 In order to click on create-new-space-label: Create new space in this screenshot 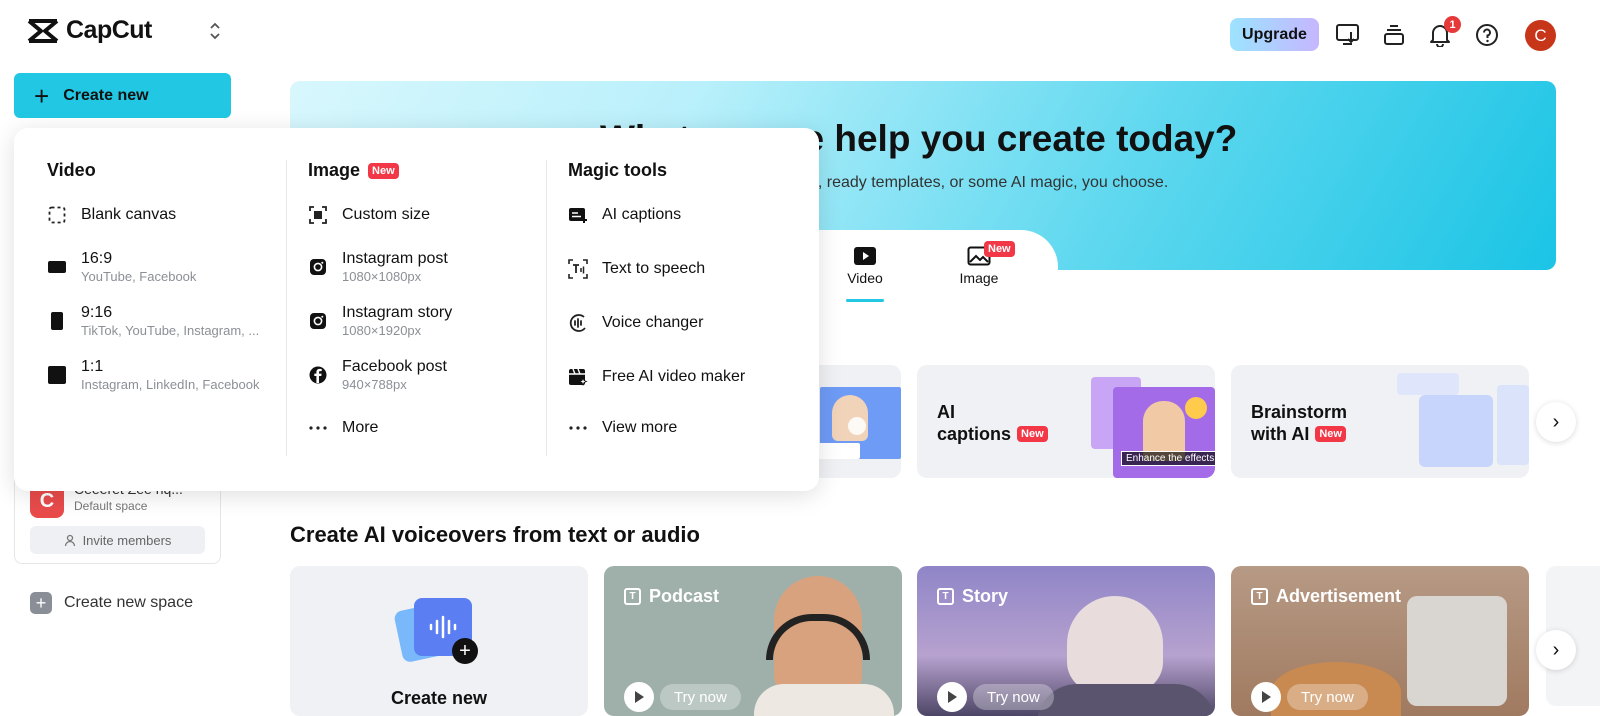, I will do `click(128, 602)`.